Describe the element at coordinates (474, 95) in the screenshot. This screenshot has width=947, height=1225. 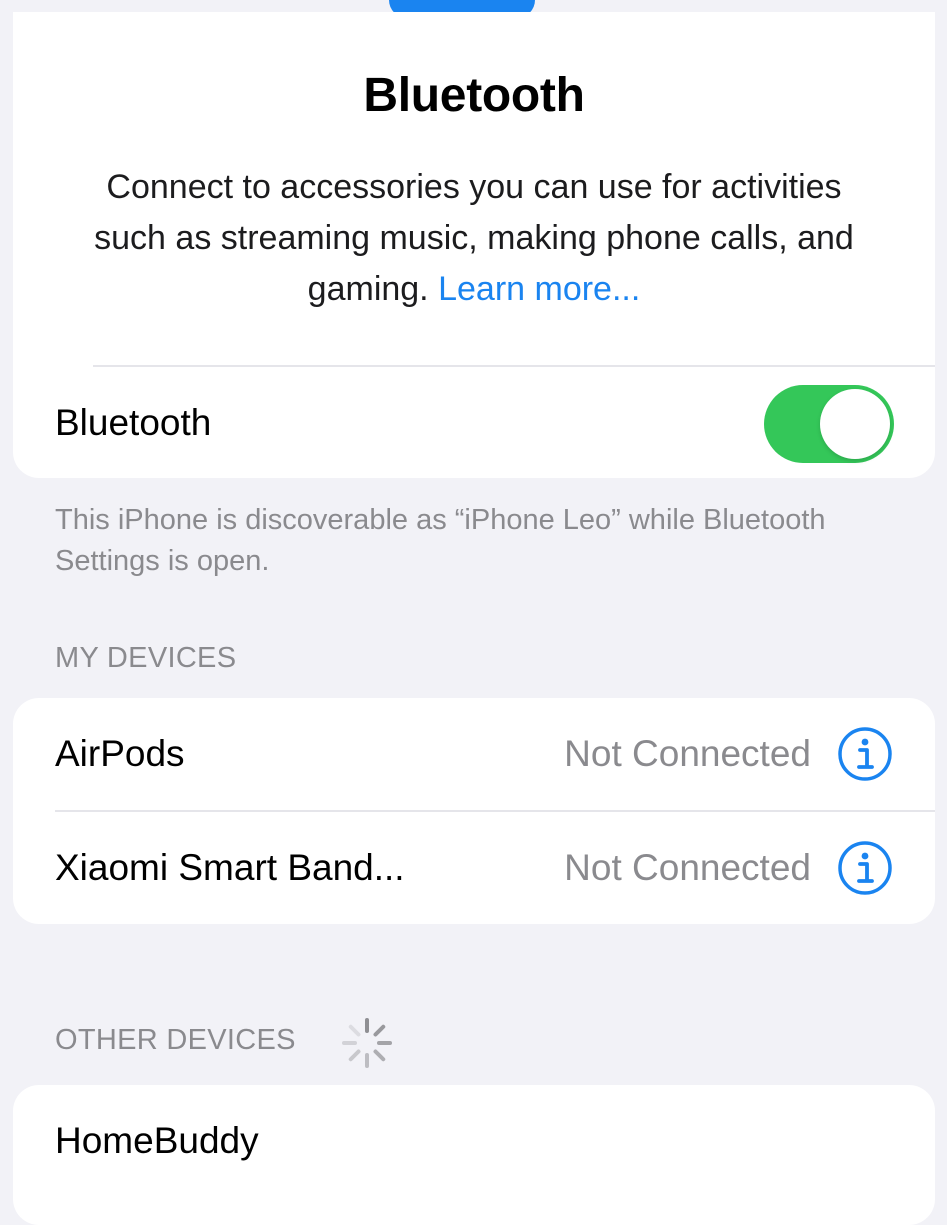
I see `page-title: Bluetooth` at that location.